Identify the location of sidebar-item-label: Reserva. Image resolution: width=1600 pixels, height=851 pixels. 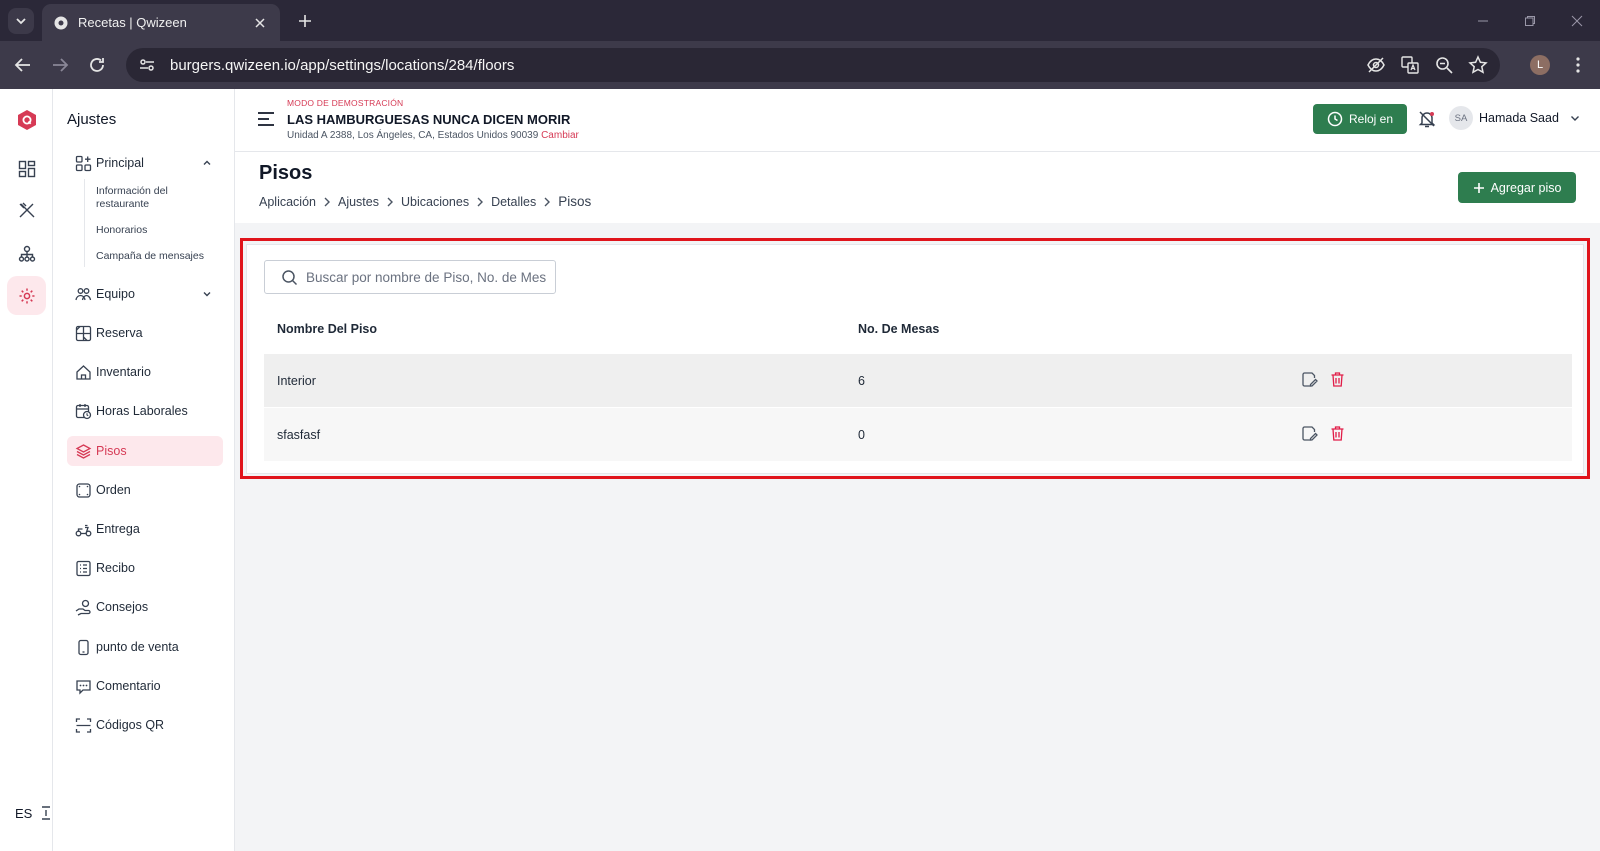
(119, 333).